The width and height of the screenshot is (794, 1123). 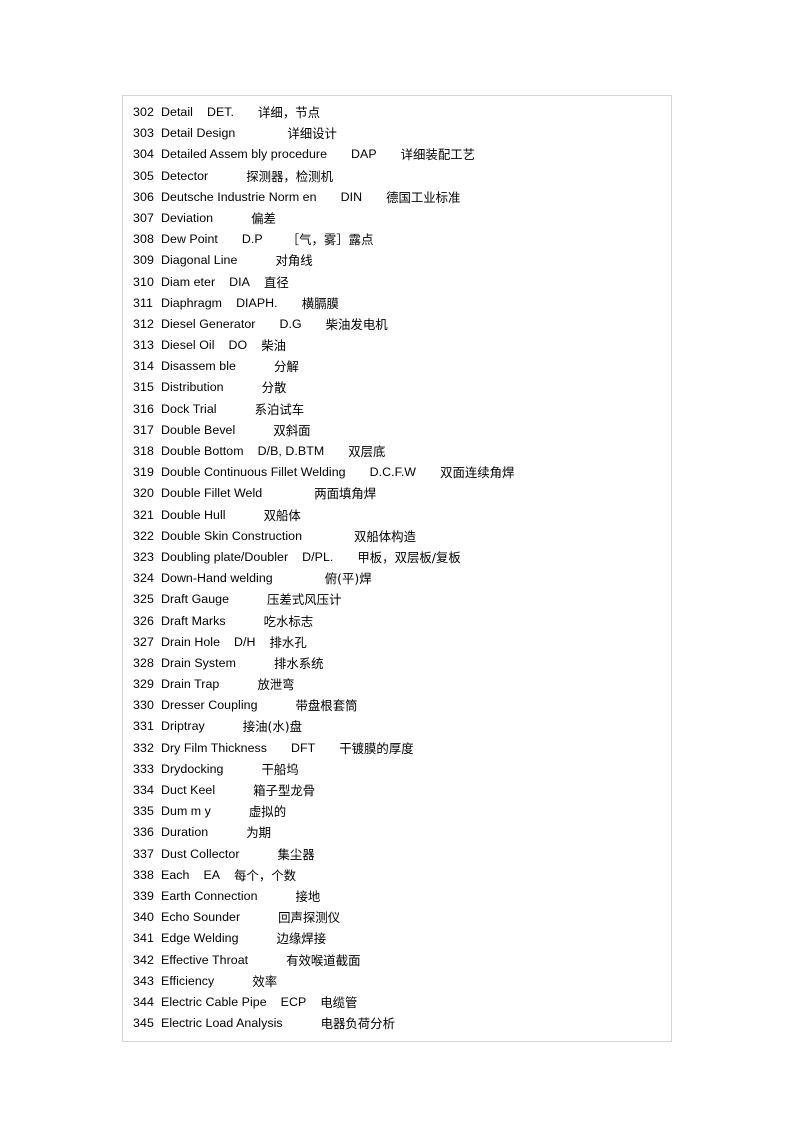 I want to click on entry-number: 330, so click(x=143, y=705).